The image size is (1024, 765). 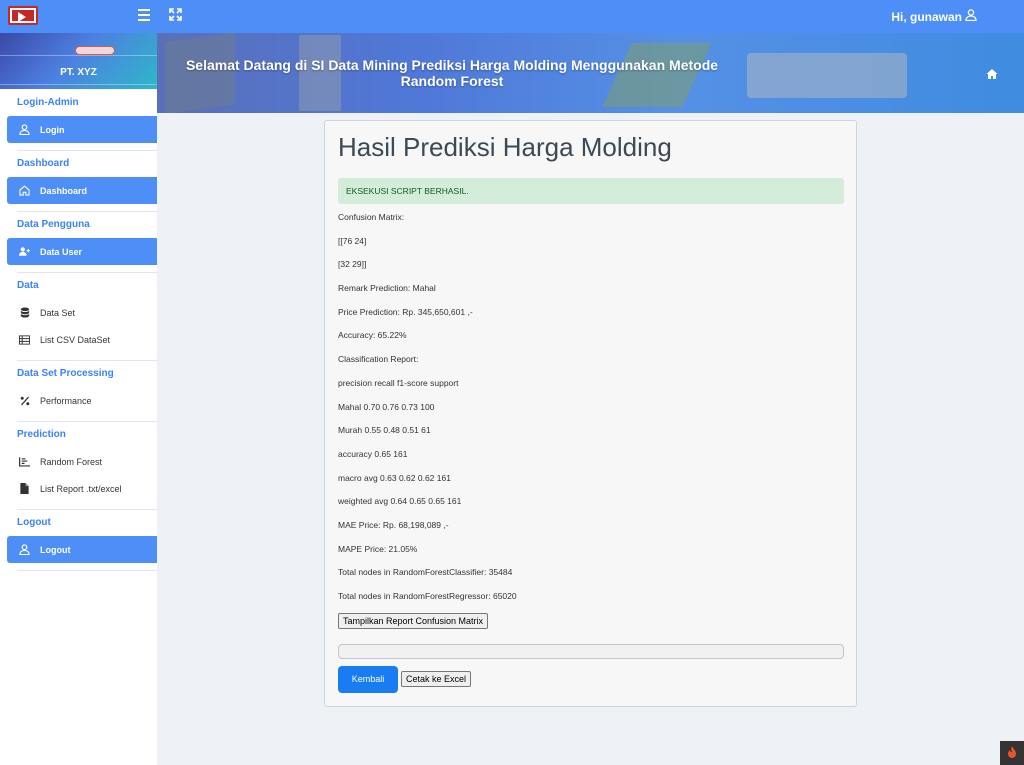 I want to click on result-line: Classification Report:, so click(x=378, y=359).